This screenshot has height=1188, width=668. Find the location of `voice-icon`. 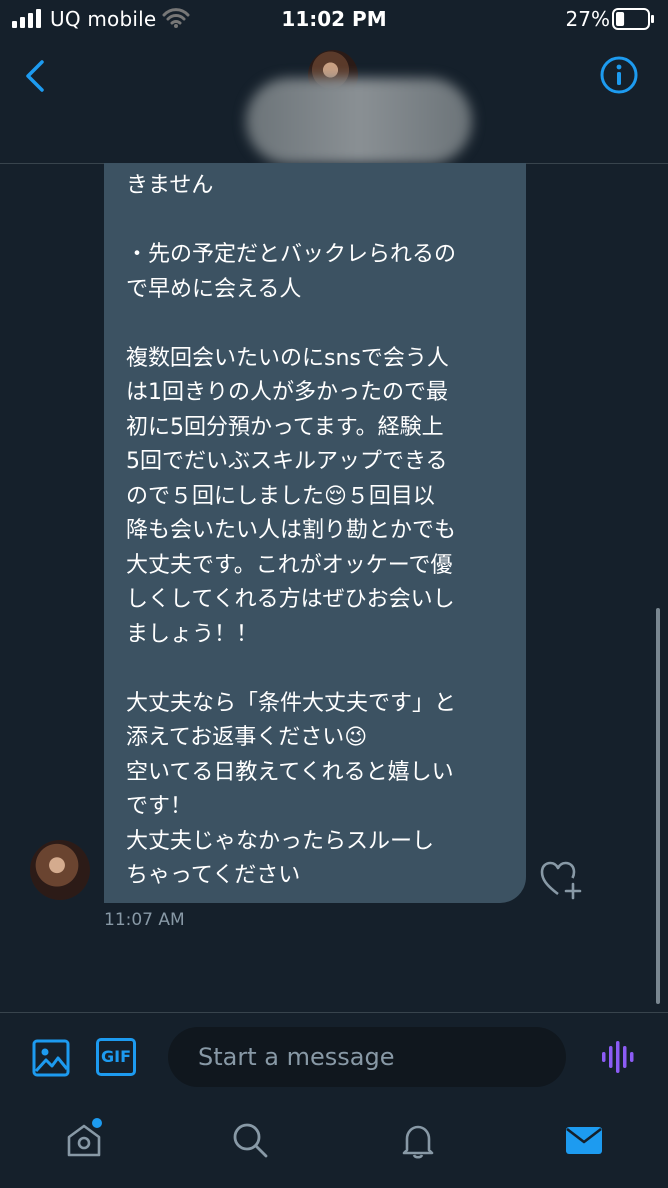

voice-icon is located at coordinates (618, 1057).